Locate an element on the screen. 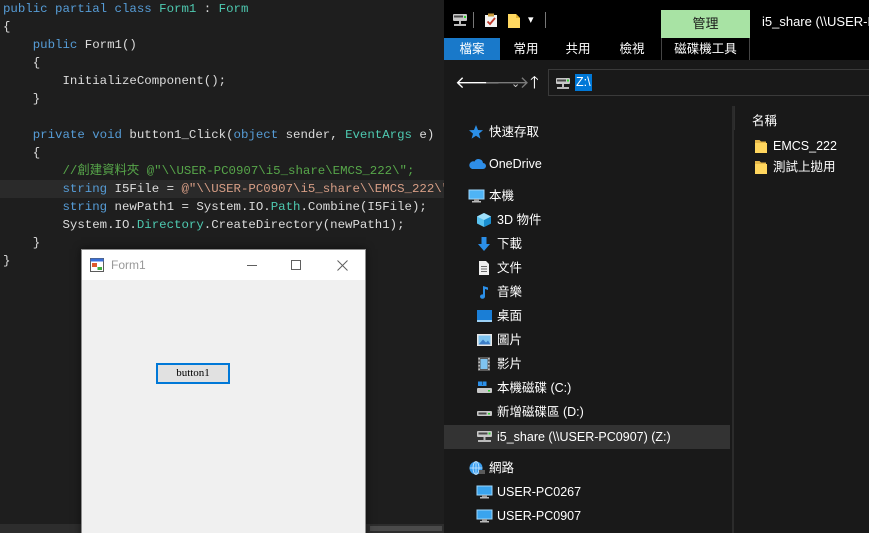  properties-icon is located at coordinates (491, 23).